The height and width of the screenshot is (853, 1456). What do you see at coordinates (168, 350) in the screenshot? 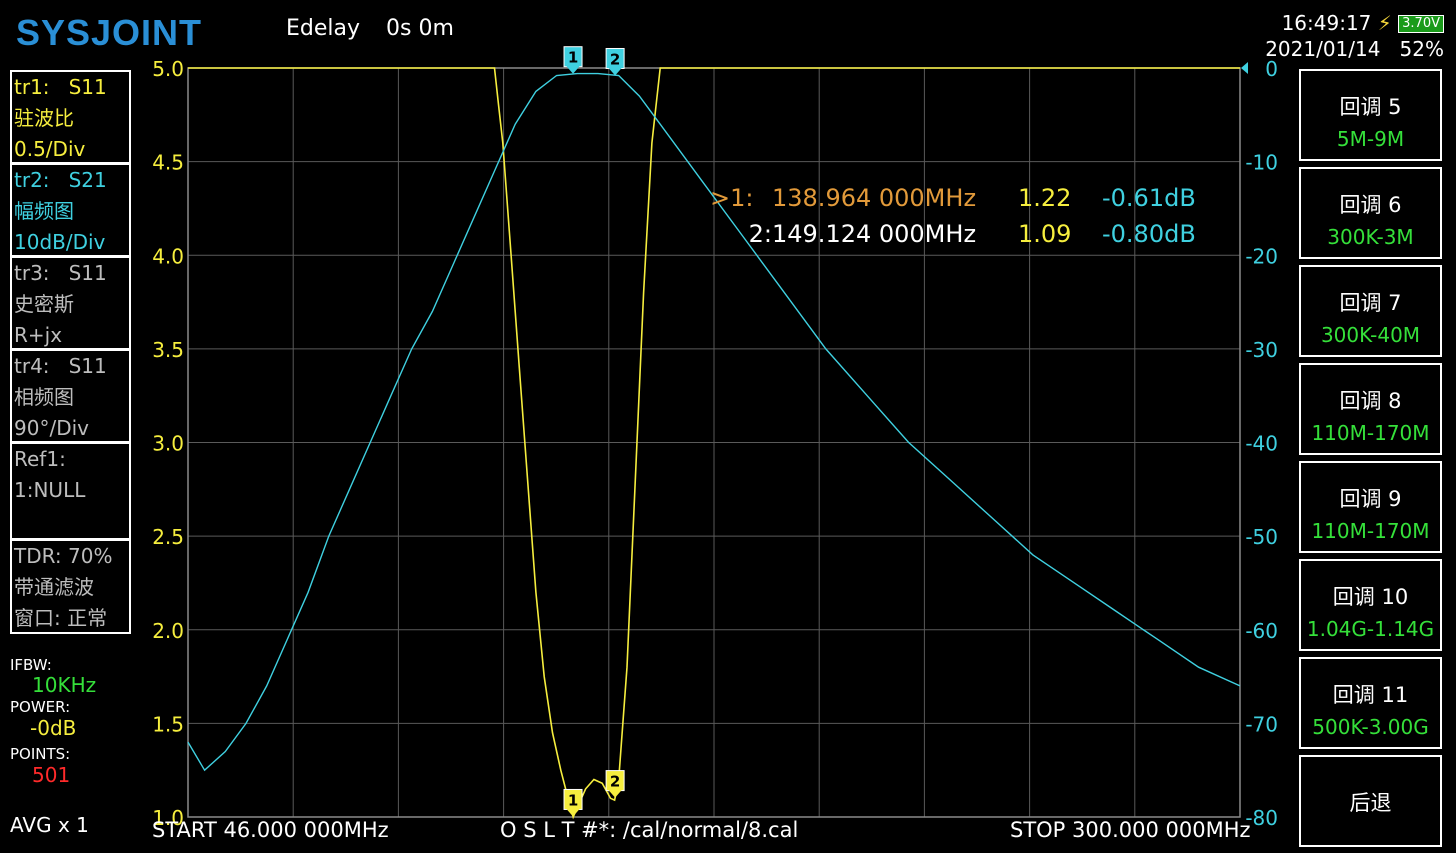
I see `left-axis-tick-label: 3.5` at bounding box center [168, 350].